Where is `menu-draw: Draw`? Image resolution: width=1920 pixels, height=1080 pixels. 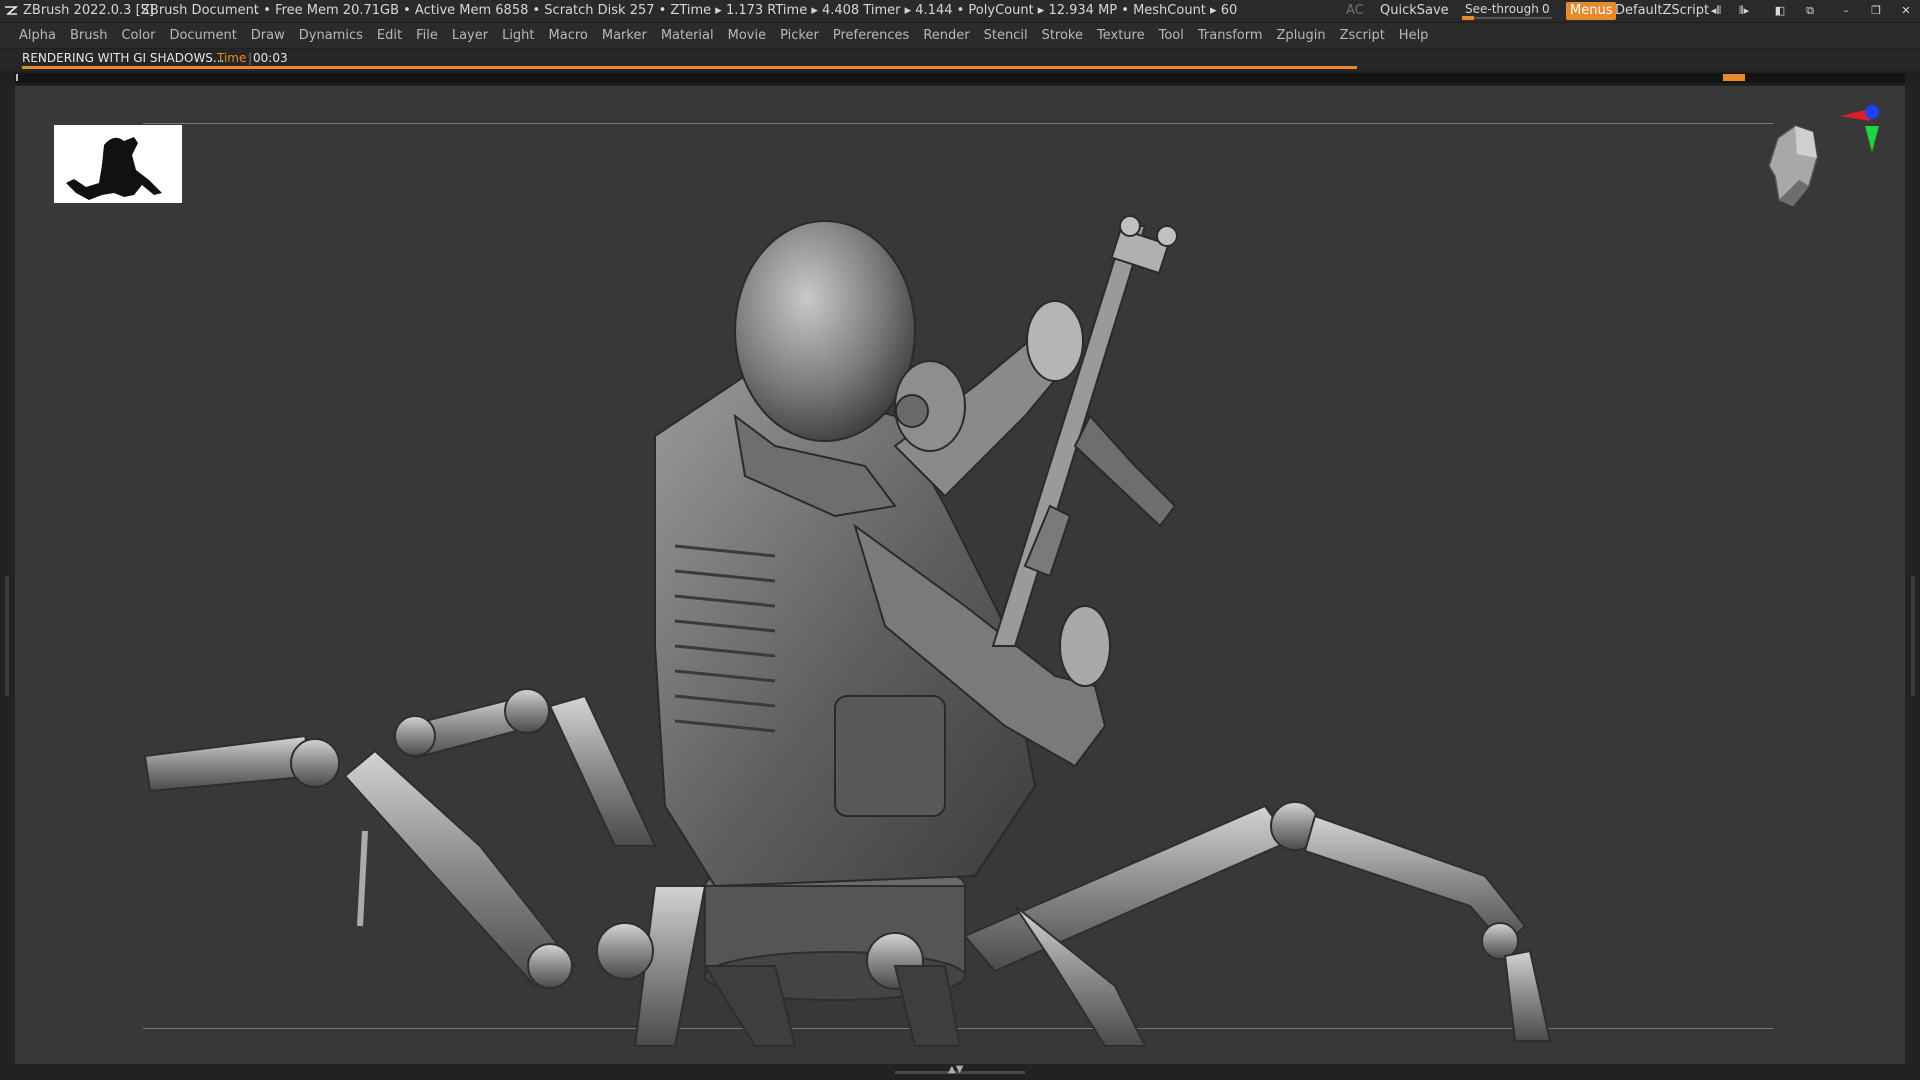
menu-draw: Draw is located at coordinates (268, 35).